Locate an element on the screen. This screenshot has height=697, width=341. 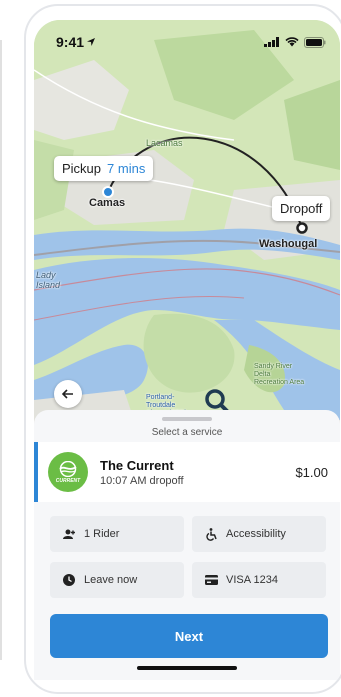
status-time: 9:41 is located at coordinates (76, 42).